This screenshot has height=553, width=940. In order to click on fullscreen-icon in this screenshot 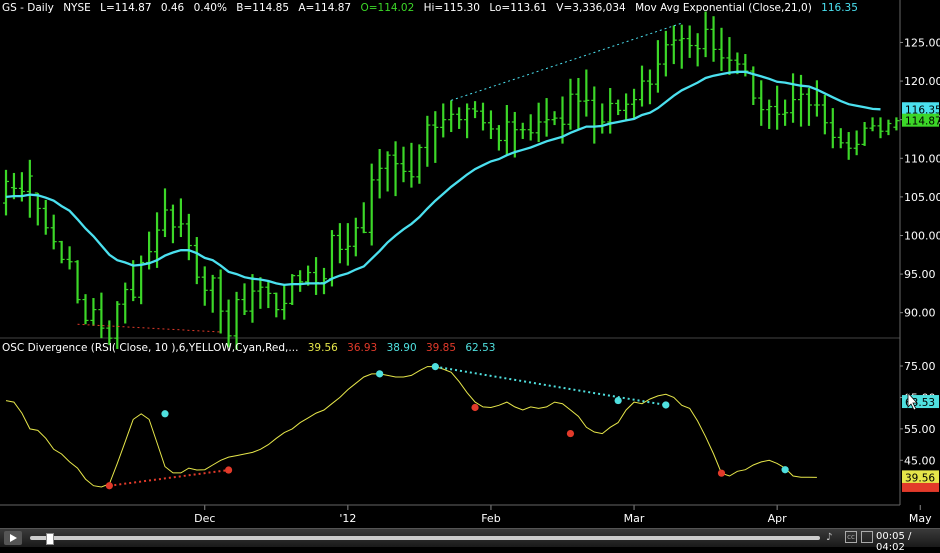, I will do `click(867, 537)`.